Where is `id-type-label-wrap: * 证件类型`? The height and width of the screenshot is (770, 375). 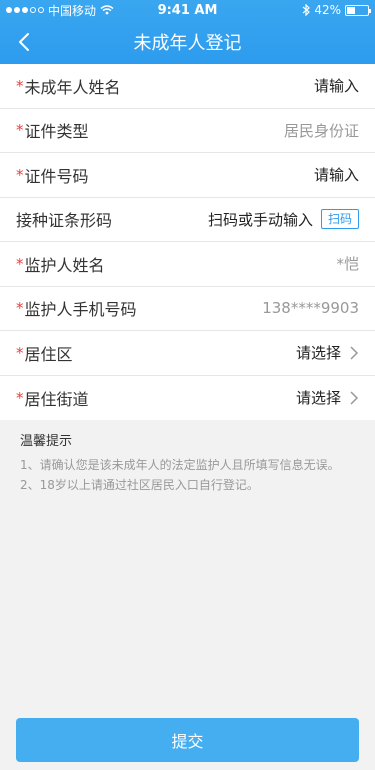 id-type-label-wrap: * 证件类型 is located at coordinates (52, 130).